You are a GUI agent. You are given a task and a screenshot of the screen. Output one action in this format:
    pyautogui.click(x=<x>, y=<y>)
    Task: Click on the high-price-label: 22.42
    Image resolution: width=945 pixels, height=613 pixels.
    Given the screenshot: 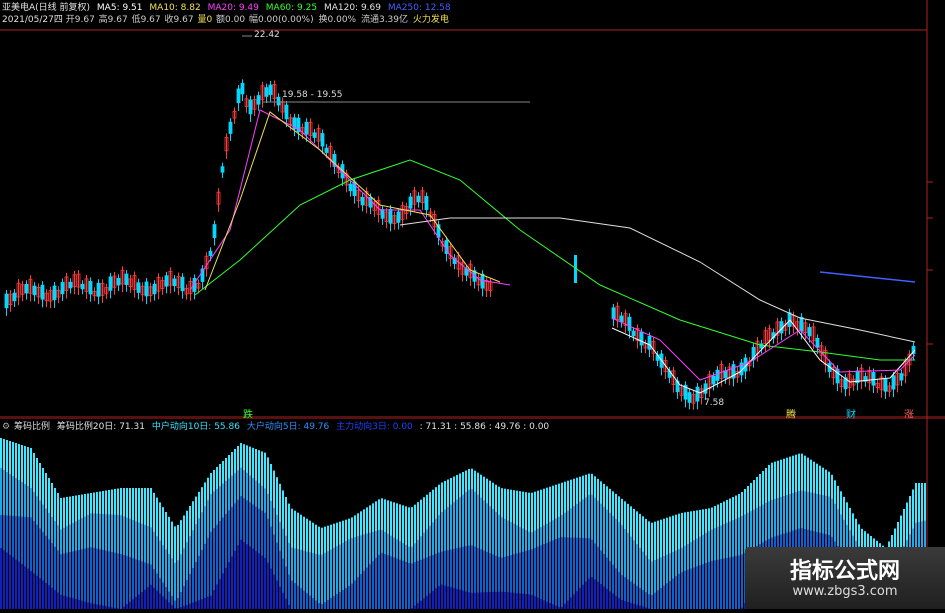 What is the action you would take?
    pyautogui.click(x=267, y=35)
    